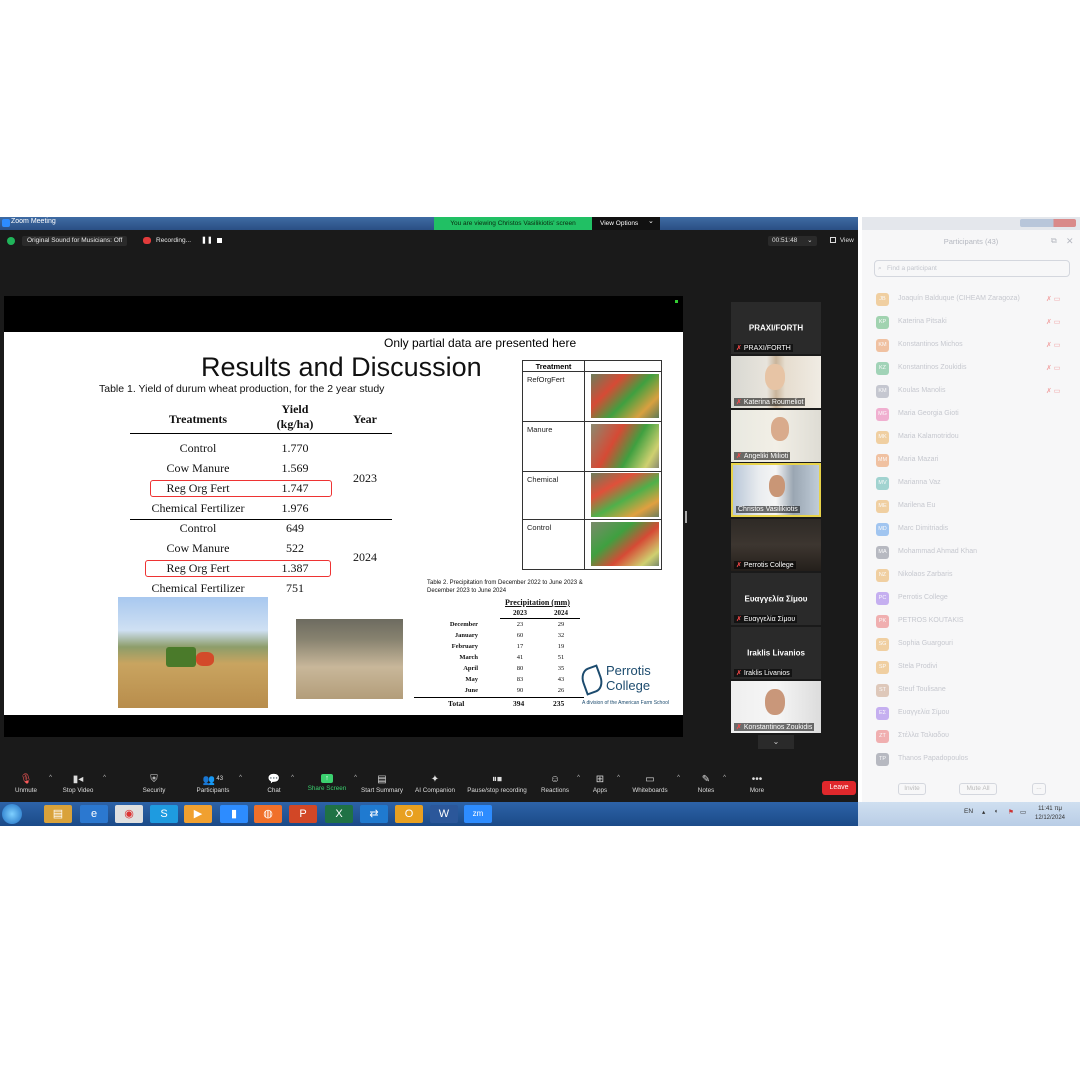 Image resolution: width=1080 pixels, height=1080 pixels. What do you see at coordinates (409, 814) in the screenshot?
I see `outlook-icon: O` at bounding box center [409, 814].